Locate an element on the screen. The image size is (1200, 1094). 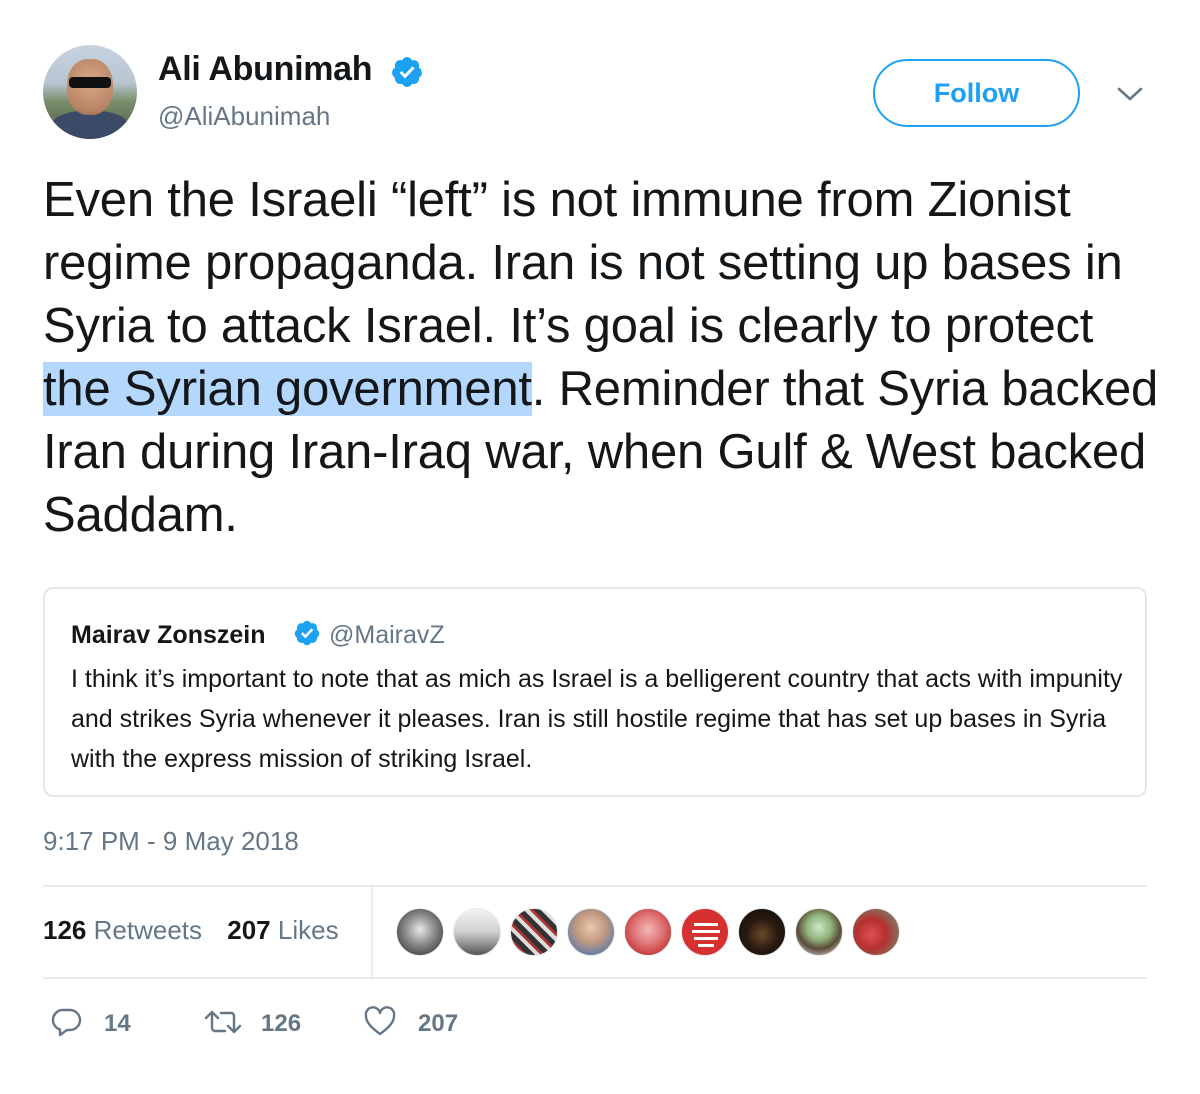
reply-icon is located at coordinates (66, 1022).